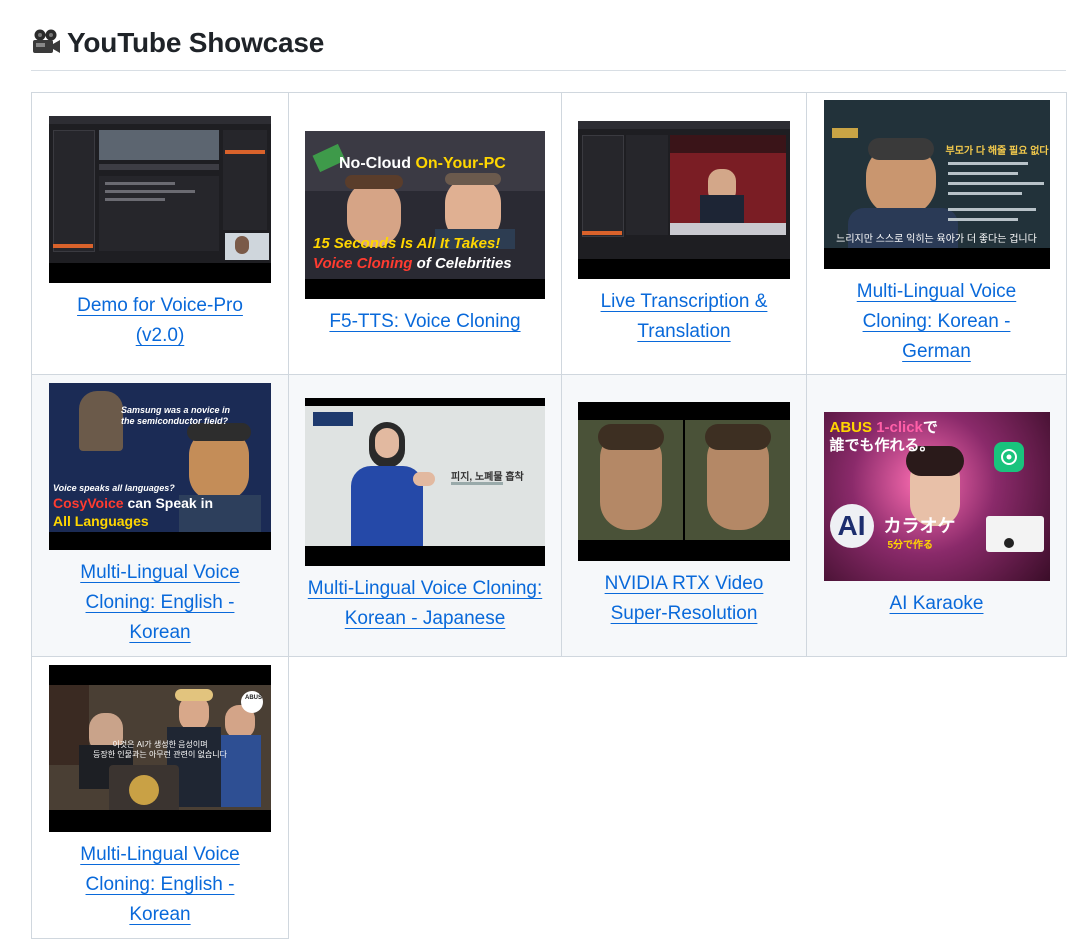  What do you see at coordinates (936, 496) in the screenshot?
I see `video-thumbnail: ABUS 1-clickで 誰でも作れる。 AI カラオケ 5分で作る` at bounding box center [936, 496].